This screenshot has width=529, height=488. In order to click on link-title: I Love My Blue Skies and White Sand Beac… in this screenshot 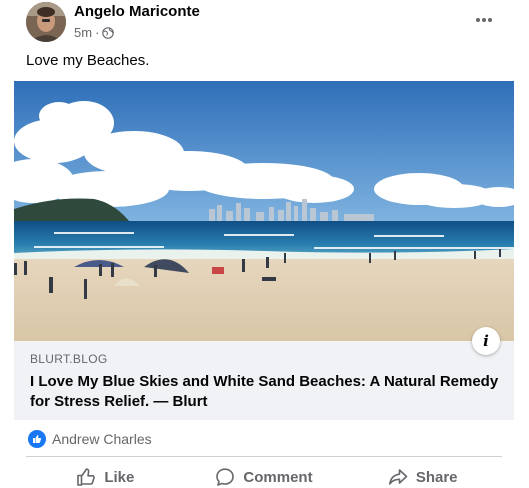, I will do `click(265, 392)`.